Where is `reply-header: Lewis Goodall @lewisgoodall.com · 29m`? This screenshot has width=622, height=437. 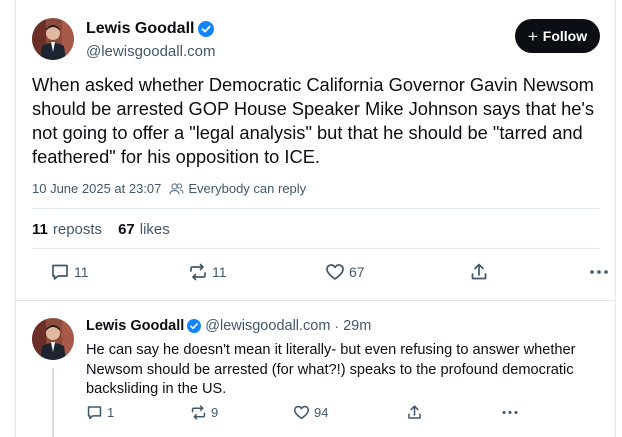
reply-header: Lewis Goodall @lewisgoodall.com · 29m is located at coordinates (228, 326).